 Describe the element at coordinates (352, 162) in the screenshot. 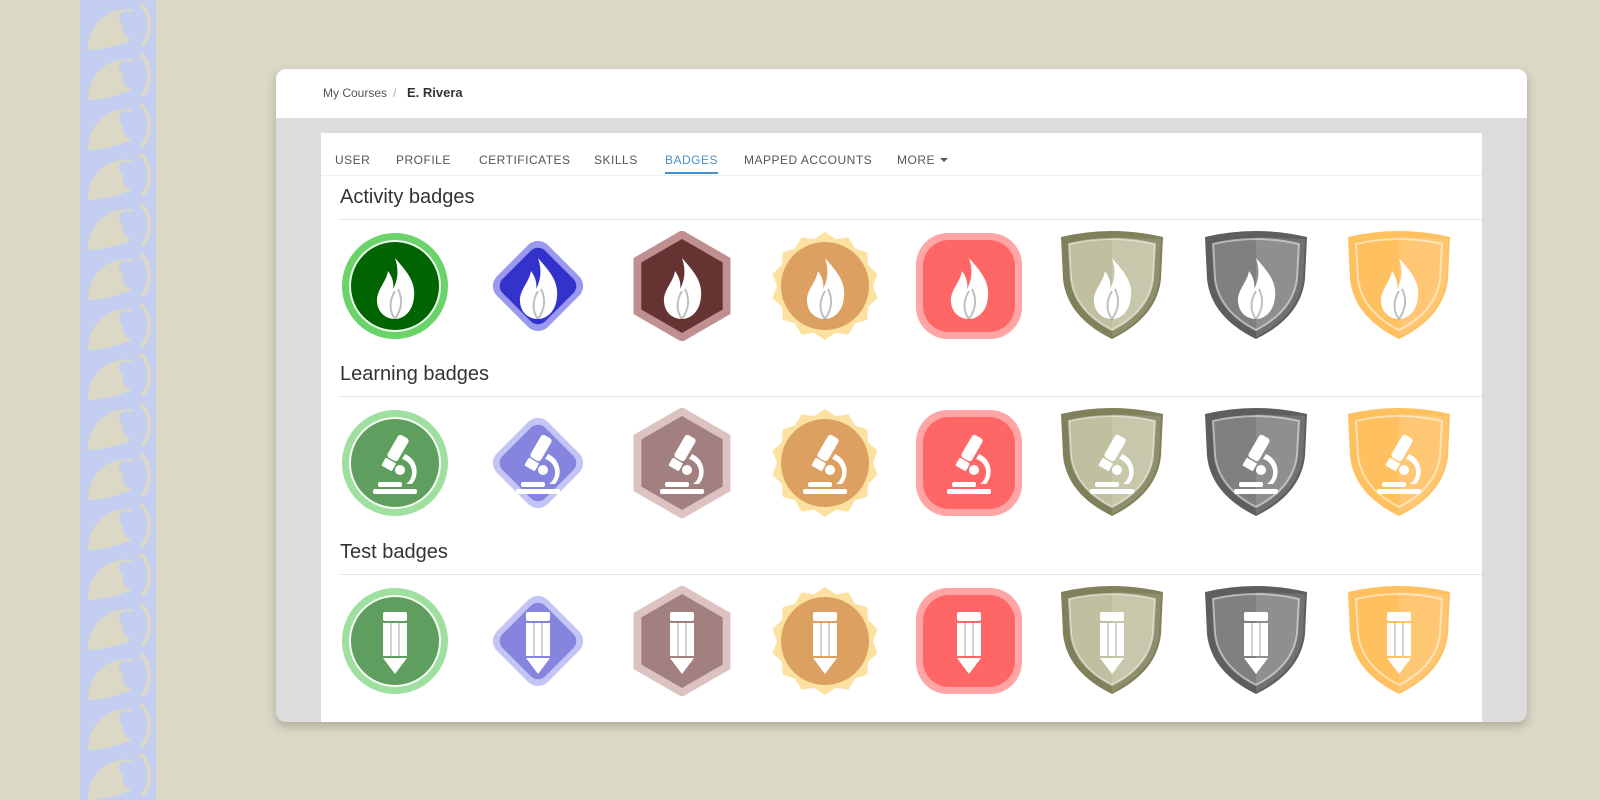

I see `tab-user: USER` at that location.